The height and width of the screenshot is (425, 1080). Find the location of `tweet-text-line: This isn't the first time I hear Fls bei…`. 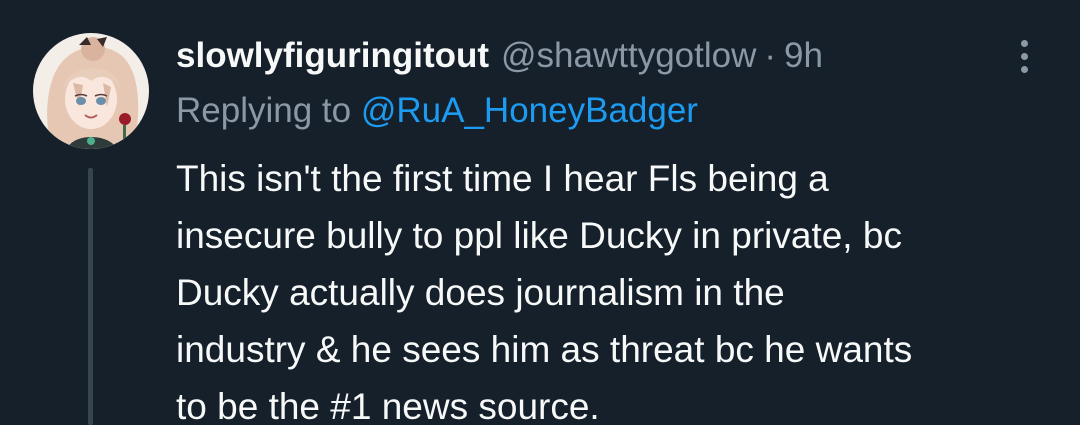

tweet-text-line: This isn't the first time I hear Fls bei… is located at coordinates (502, 178).